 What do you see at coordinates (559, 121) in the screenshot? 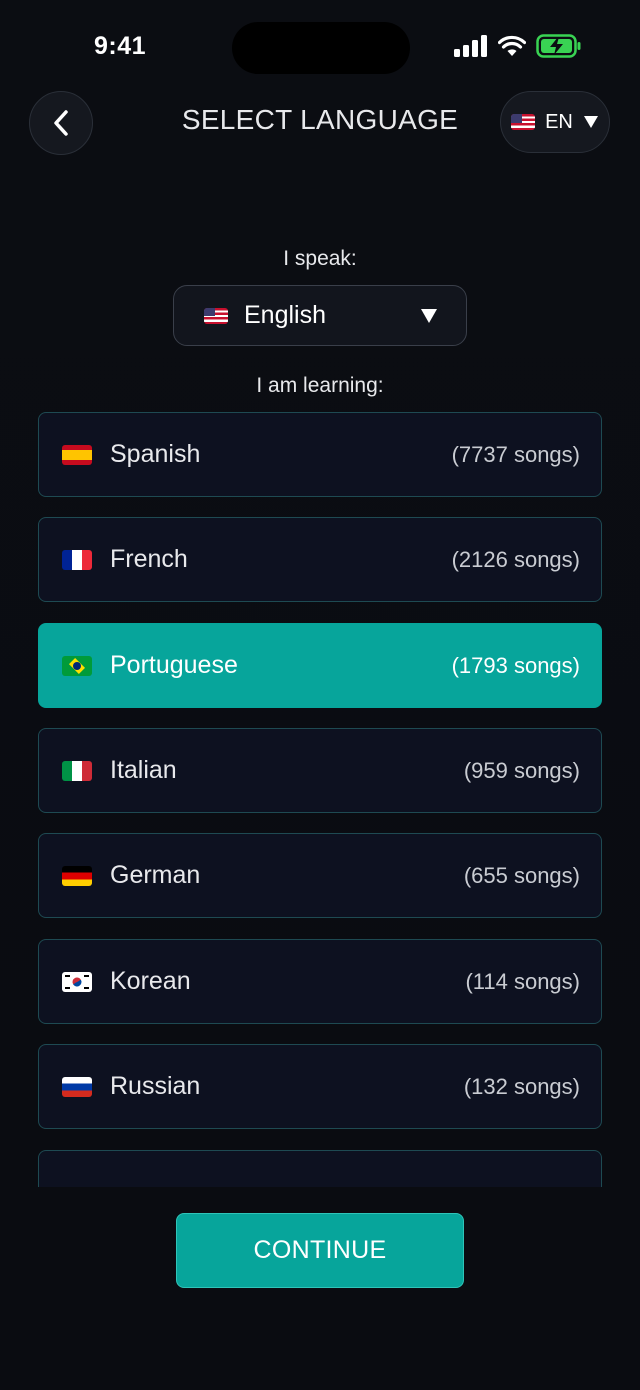
I see `ui-language-code: EN` at bounding box center [559, 121].